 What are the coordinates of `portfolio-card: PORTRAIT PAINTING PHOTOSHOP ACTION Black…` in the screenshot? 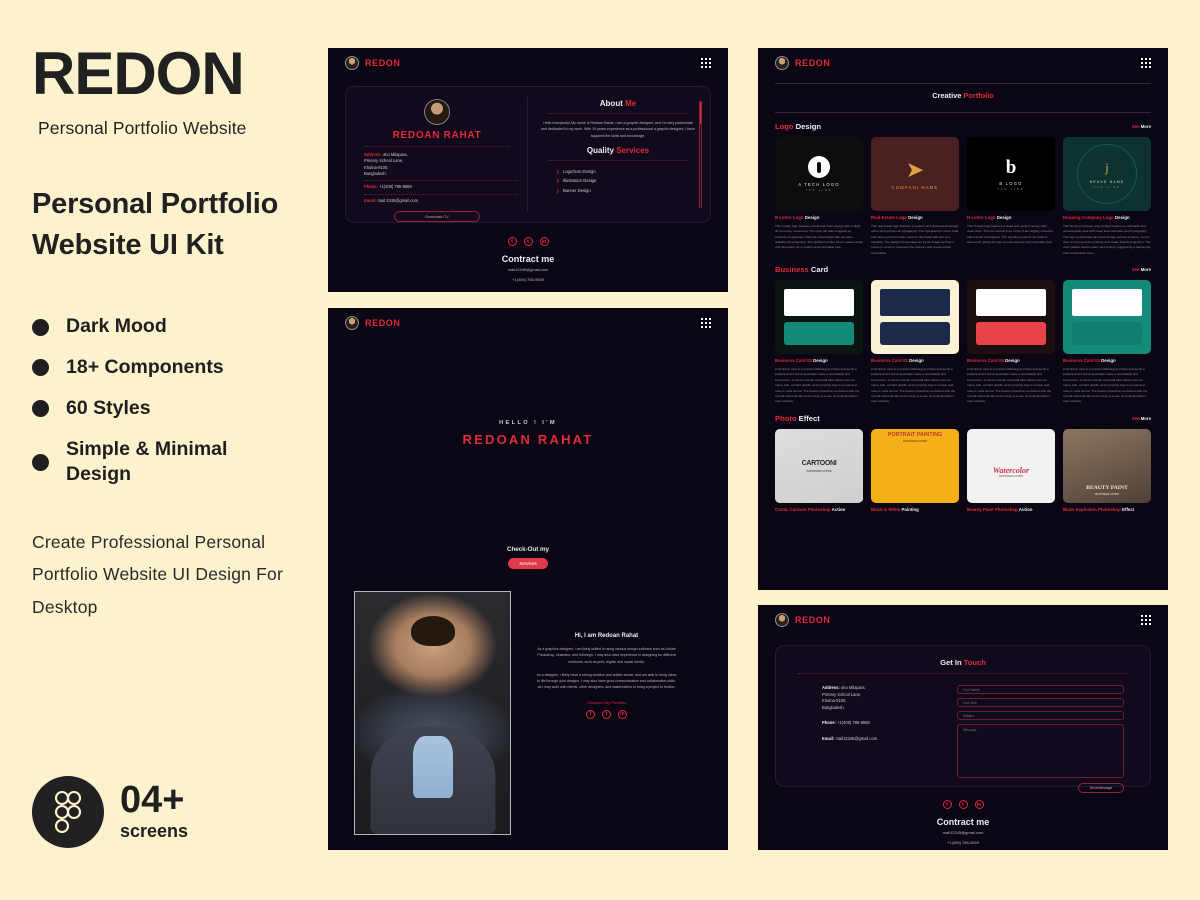 It's located at (915, 470).